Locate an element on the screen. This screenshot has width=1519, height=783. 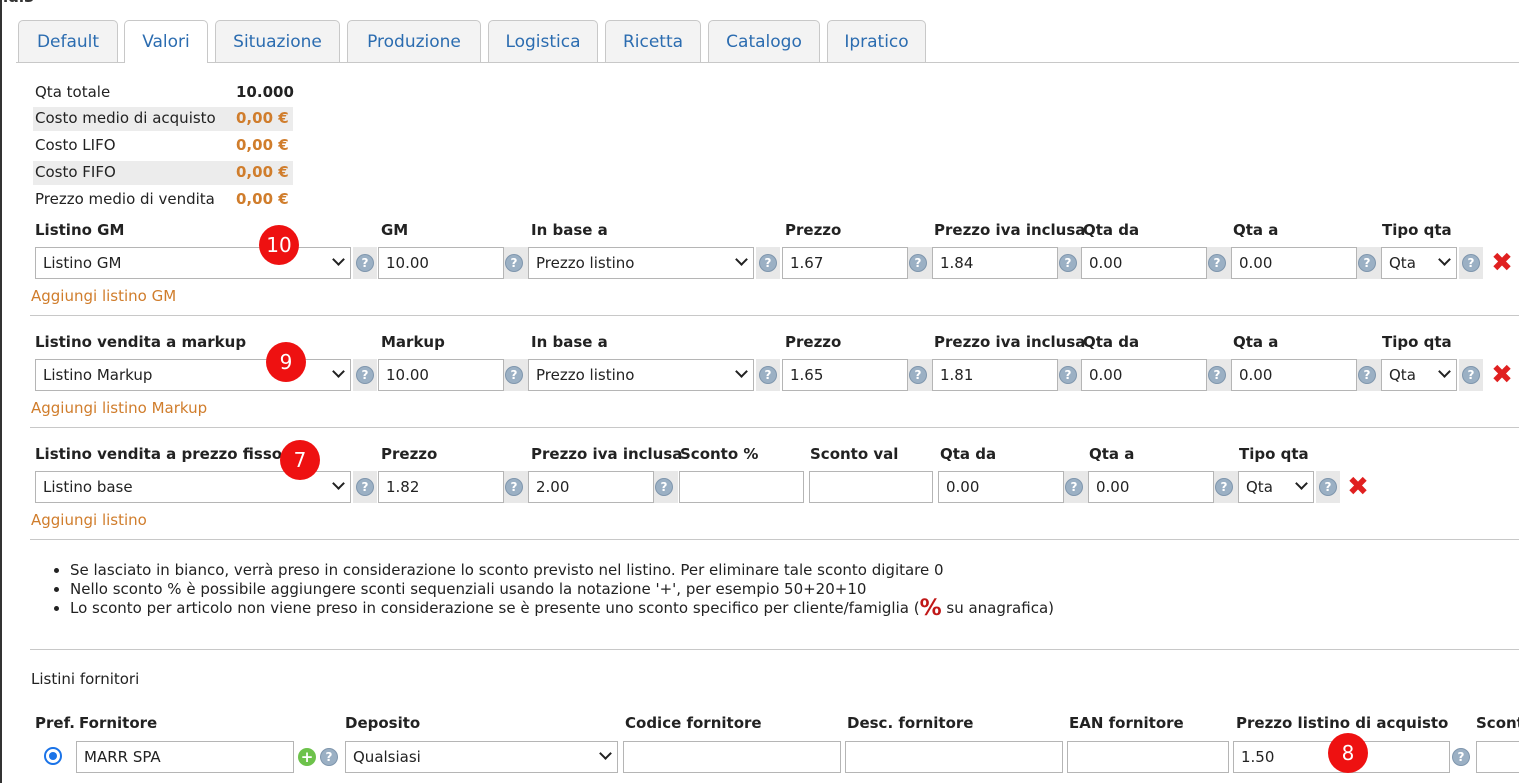
tab-ricetta: Ricetta is located at coordinates (653, 41).